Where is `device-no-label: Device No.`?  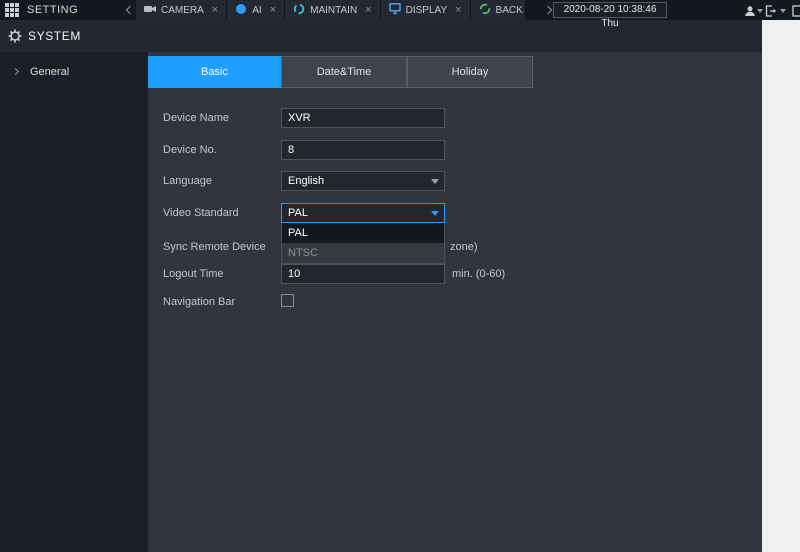
device-no-label: Device No. is located at coordinates (190, 150).